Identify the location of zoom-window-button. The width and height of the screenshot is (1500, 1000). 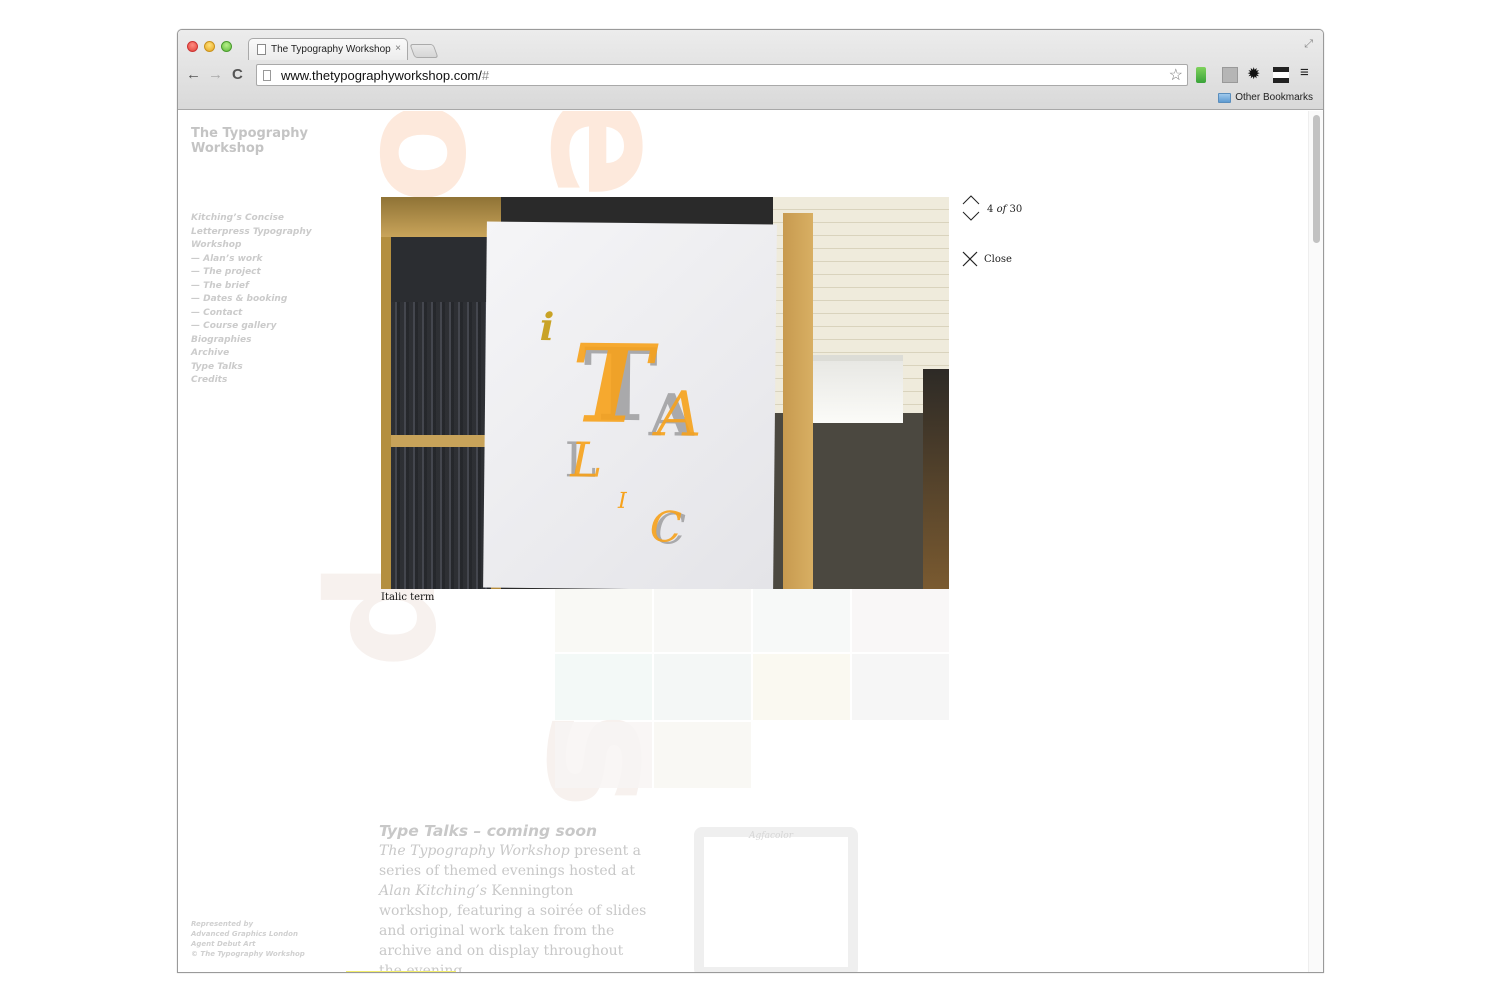
(226, 46).